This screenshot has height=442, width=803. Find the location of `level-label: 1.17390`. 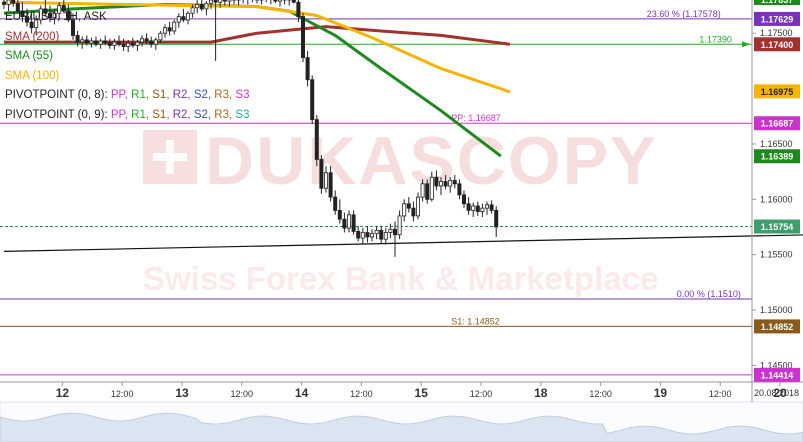

level-label: 1.17390 is located at coordinates (715, 39).